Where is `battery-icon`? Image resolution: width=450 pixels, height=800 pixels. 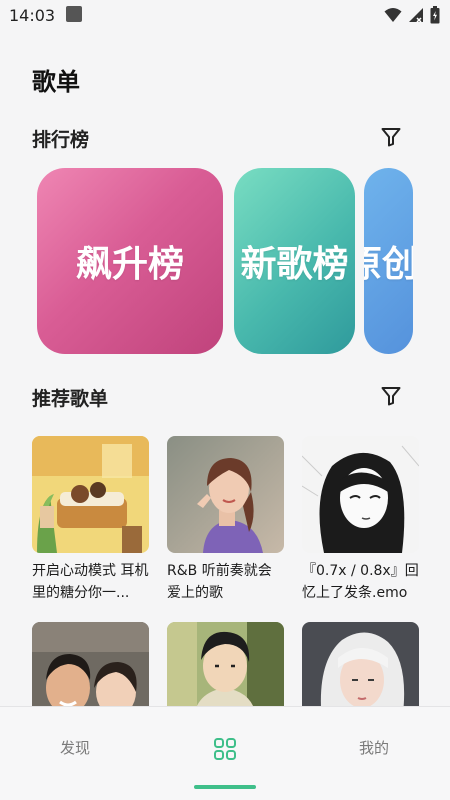 battery-icon is located at coordinates (435, 15).